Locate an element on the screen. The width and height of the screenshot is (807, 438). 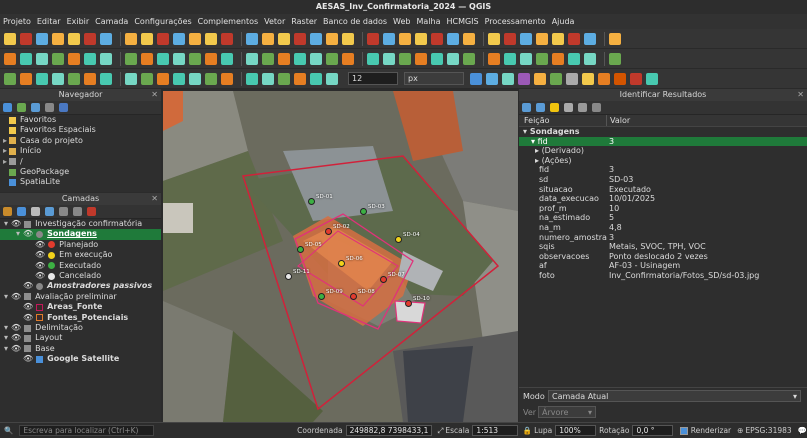
layer-tree-item: 👁 Planejado is located at coordinates (80, 245).